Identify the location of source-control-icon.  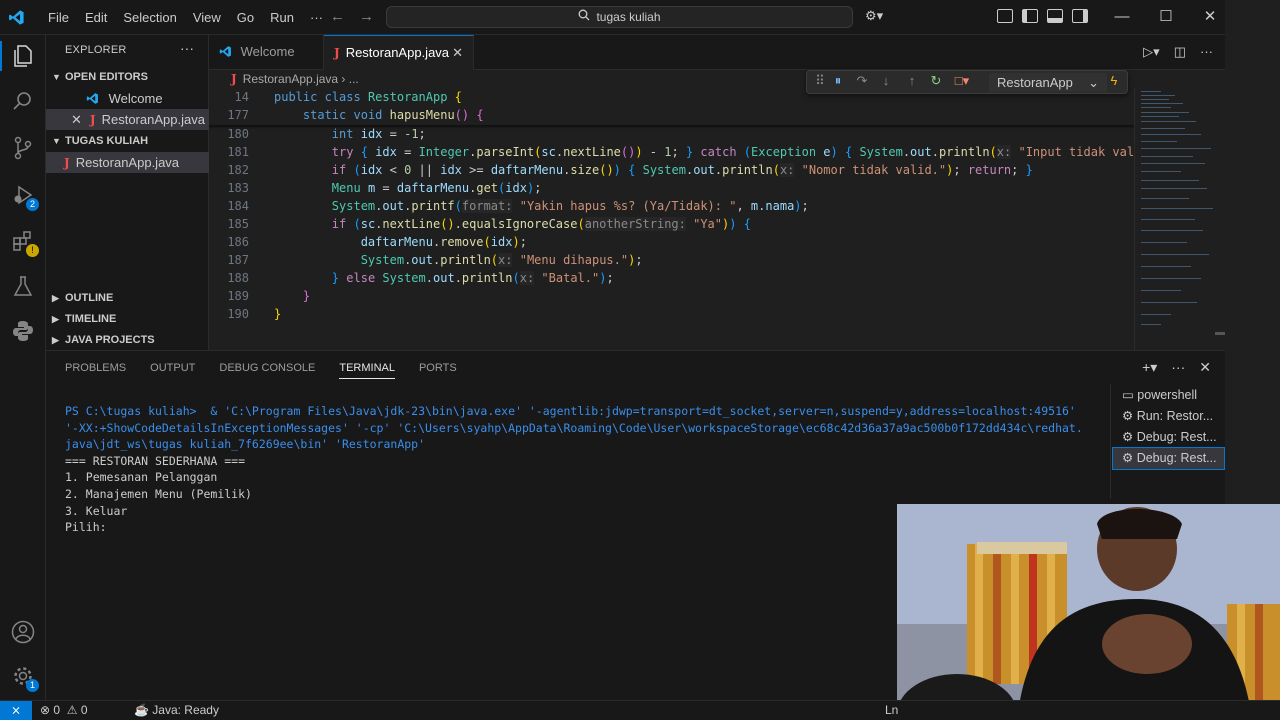
(23, 148).